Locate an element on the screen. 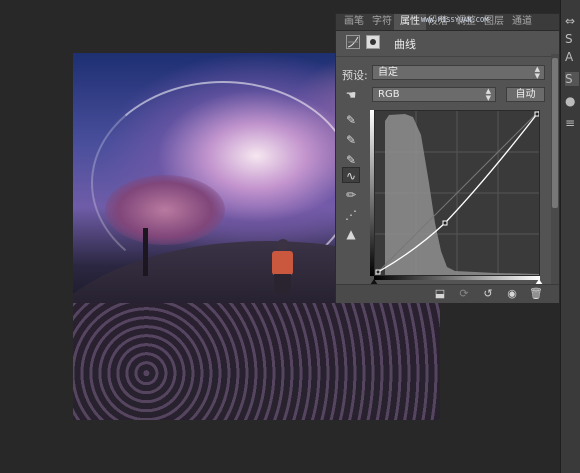 The height and width of the screenshot is (473, 580). preset-label: 预设: is located at coordinates (355, 75).